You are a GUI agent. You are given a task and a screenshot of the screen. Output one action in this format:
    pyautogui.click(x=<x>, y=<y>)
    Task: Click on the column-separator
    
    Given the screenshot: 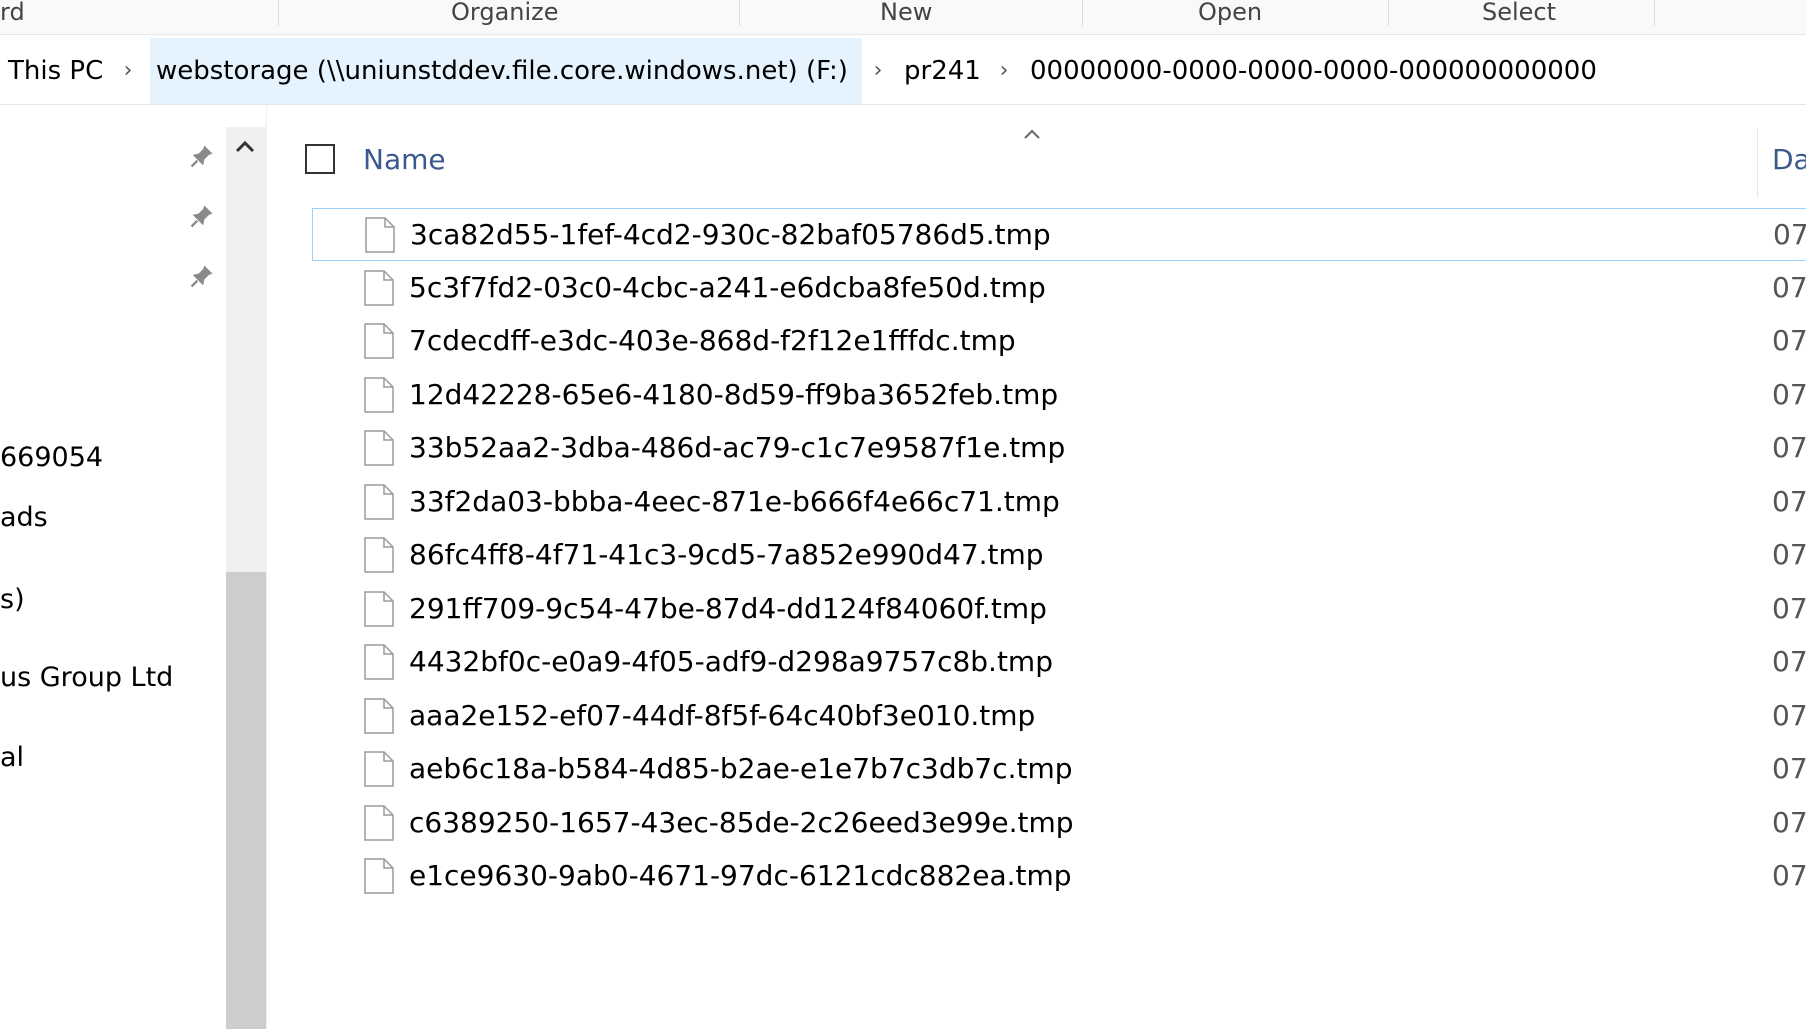 What is the action you would take?
    pyautogui.click(x=1757, y=163)
    